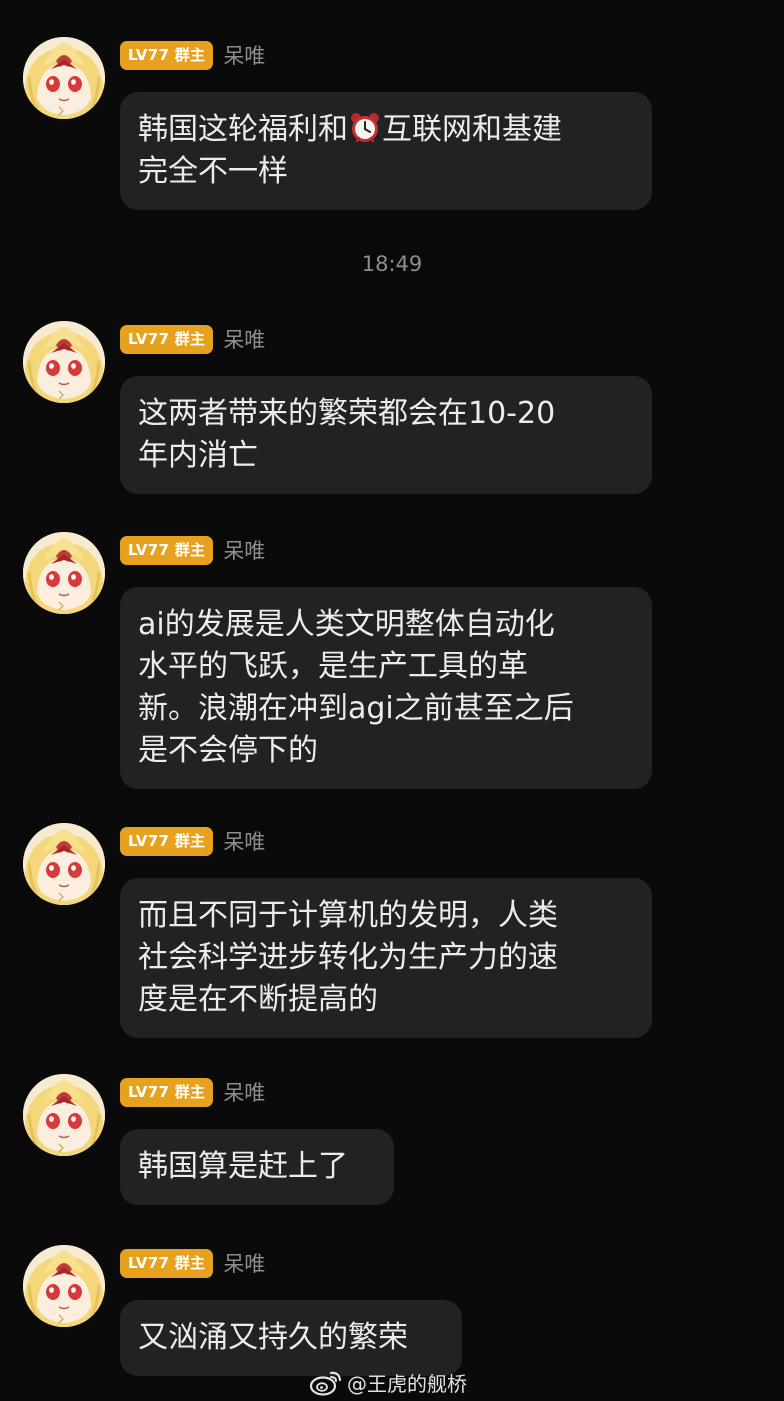 This screenshot has height=1401, width=784. I want to click on weibo-logo-icon, so click(325, 1383).